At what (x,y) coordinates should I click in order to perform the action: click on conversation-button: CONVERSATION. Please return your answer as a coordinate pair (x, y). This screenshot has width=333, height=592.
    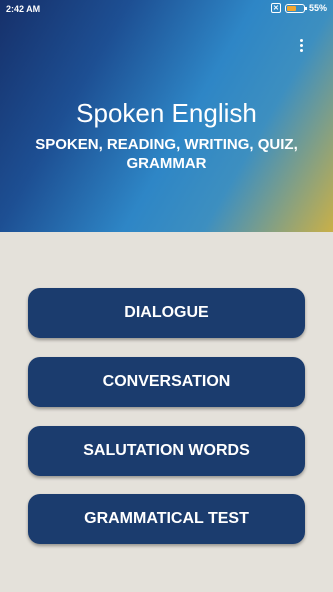
    Looking at the image, I should click on (166, 382).